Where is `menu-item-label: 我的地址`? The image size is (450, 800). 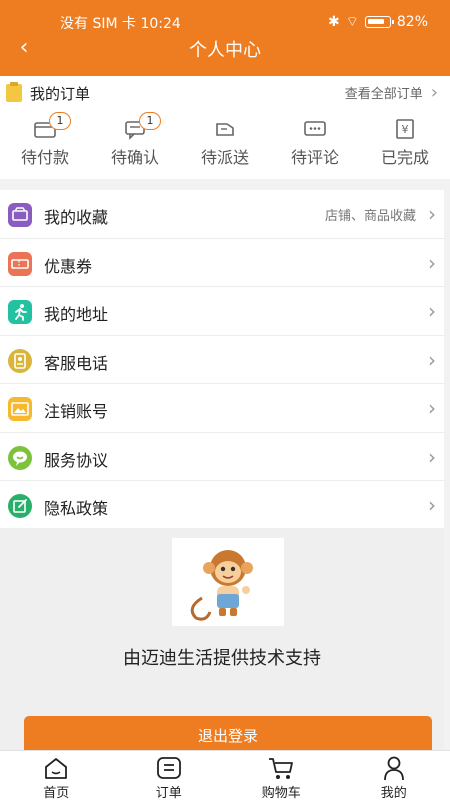 menu-item-label: 我的地址 is located at coordinates (76, 314).